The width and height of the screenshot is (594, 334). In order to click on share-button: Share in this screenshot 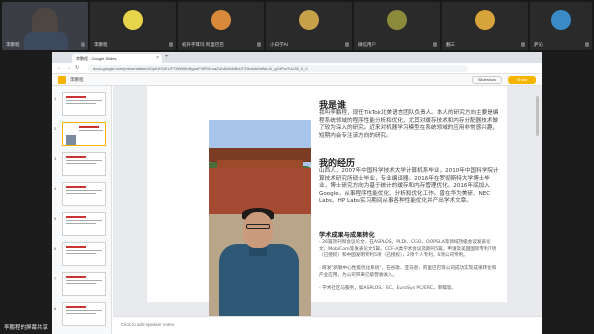, I will do `click(522, 80)`.